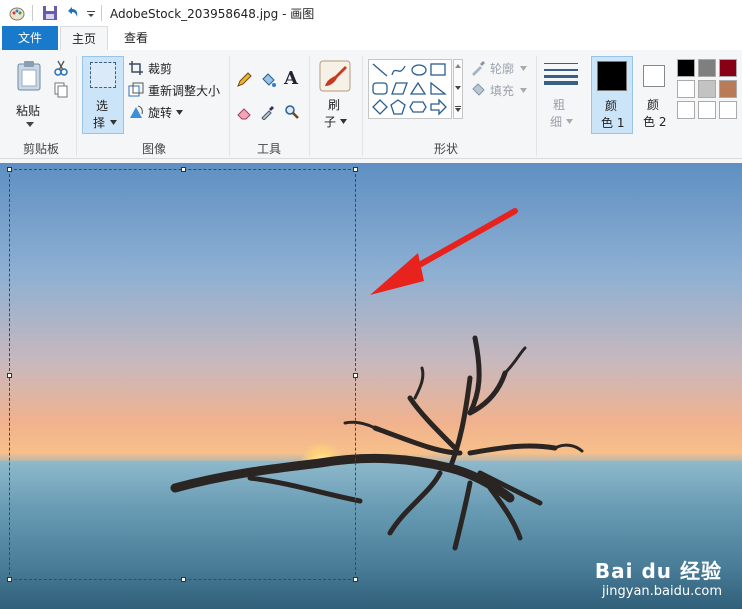 This screenshot has width=742, height=609. I want to click on expand-gallery-icon, so click(458, 109).